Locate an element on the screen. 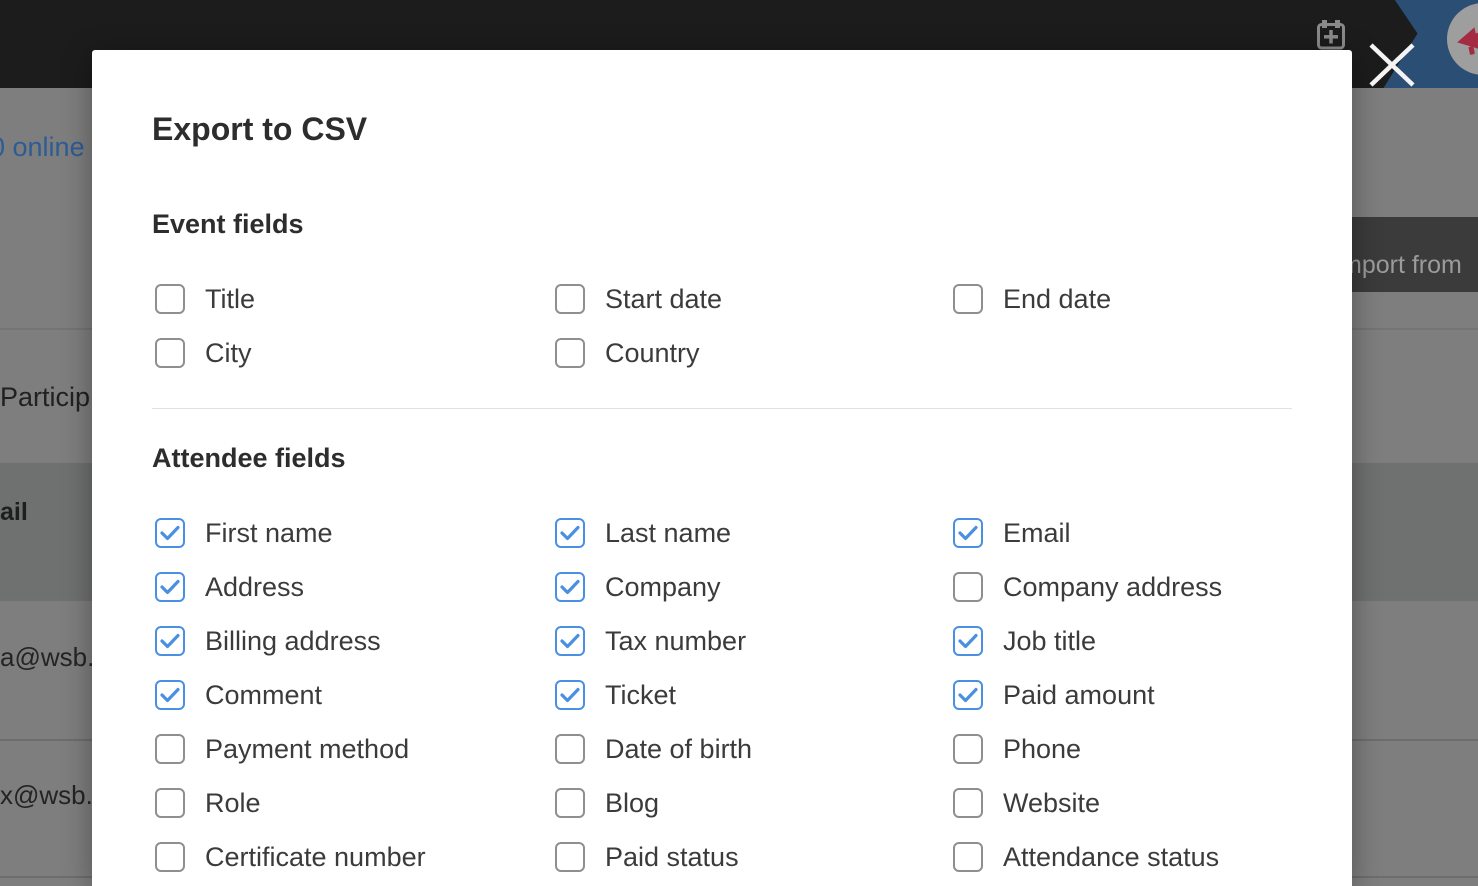 This screenshot has height=886, width=1478. field-label: Certificate number is located at coordinates (315, 856).